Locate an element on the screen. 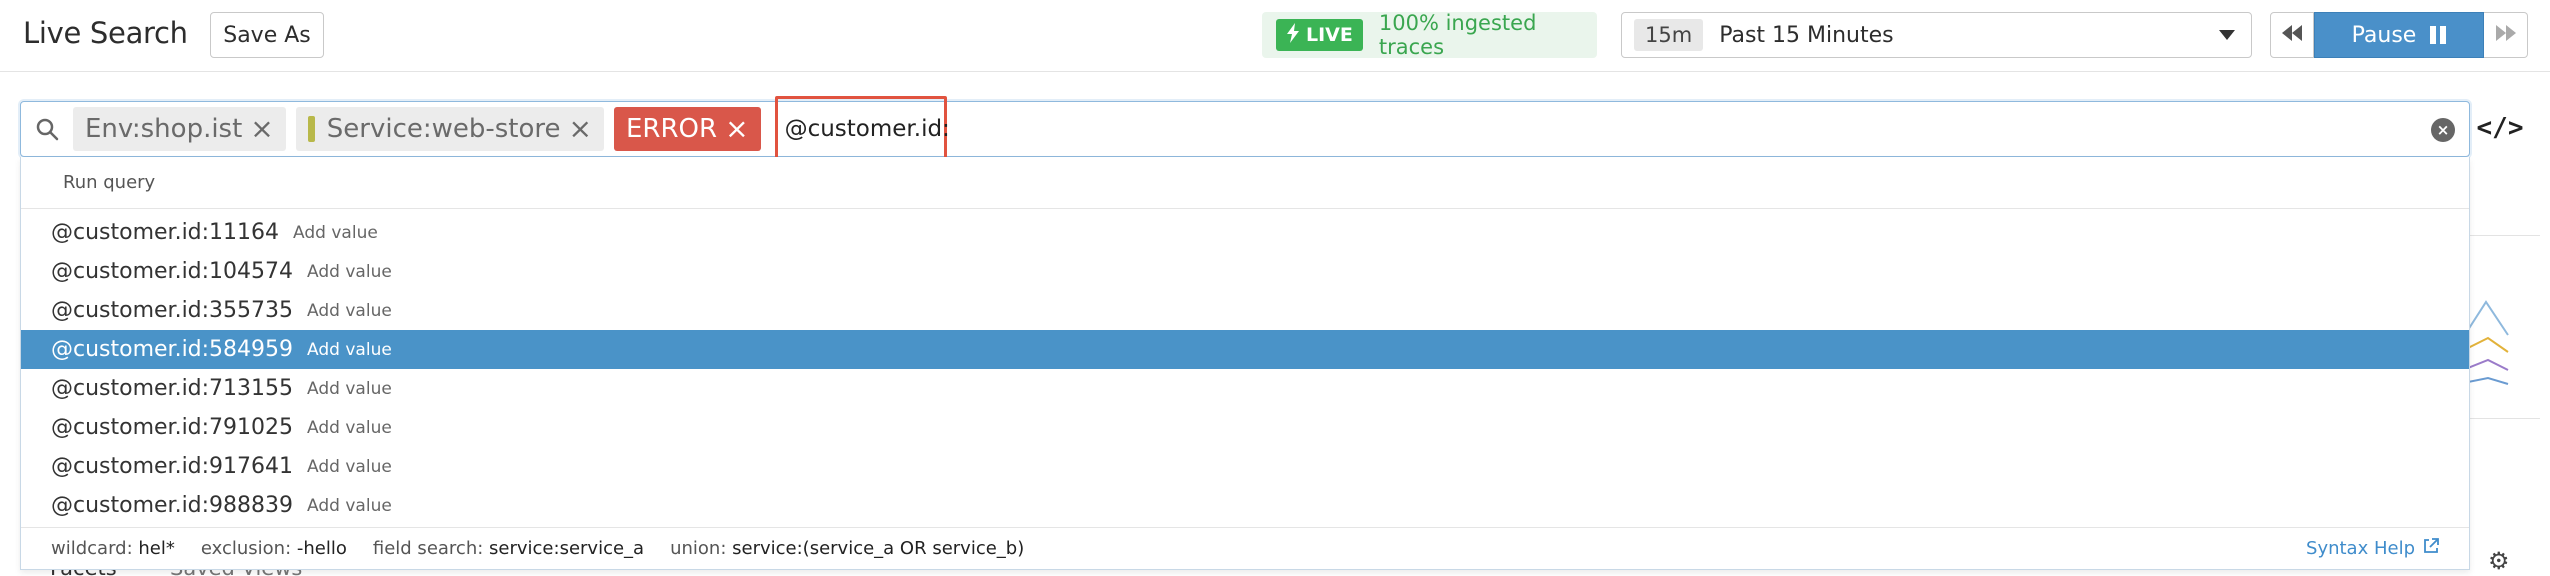 This screenshot has width=2550, height=576. rewind-icon is located at coordinates (2292, 35).